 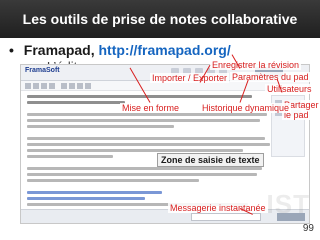 What do you see at coordinates (210, 160) in the screenshot?
I see `callout-zone-saisie: Zone de saisie de texte` at bounding box center [210, 160].